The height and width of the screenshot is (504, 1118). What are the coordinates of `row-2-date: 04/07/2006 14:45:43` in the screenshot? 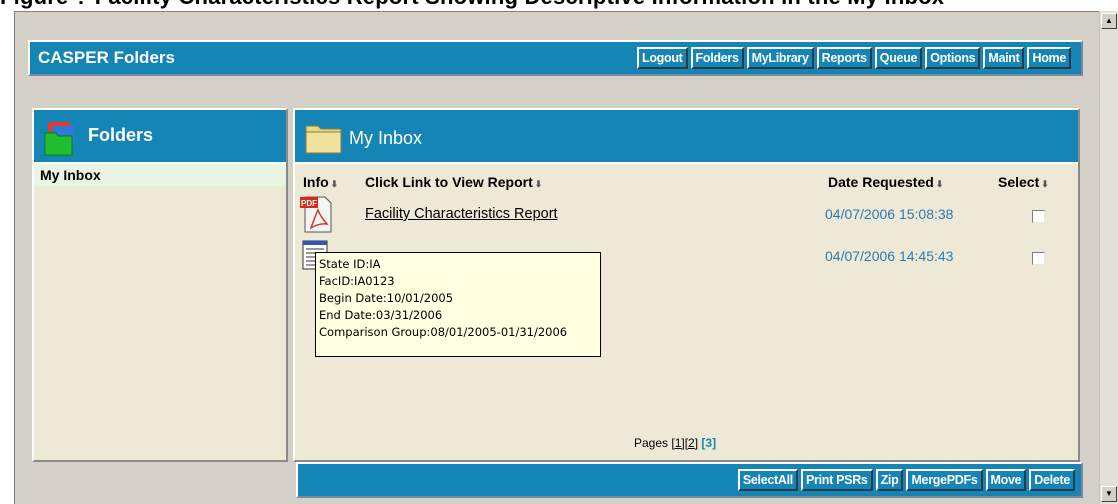 It's located at (889, 256).